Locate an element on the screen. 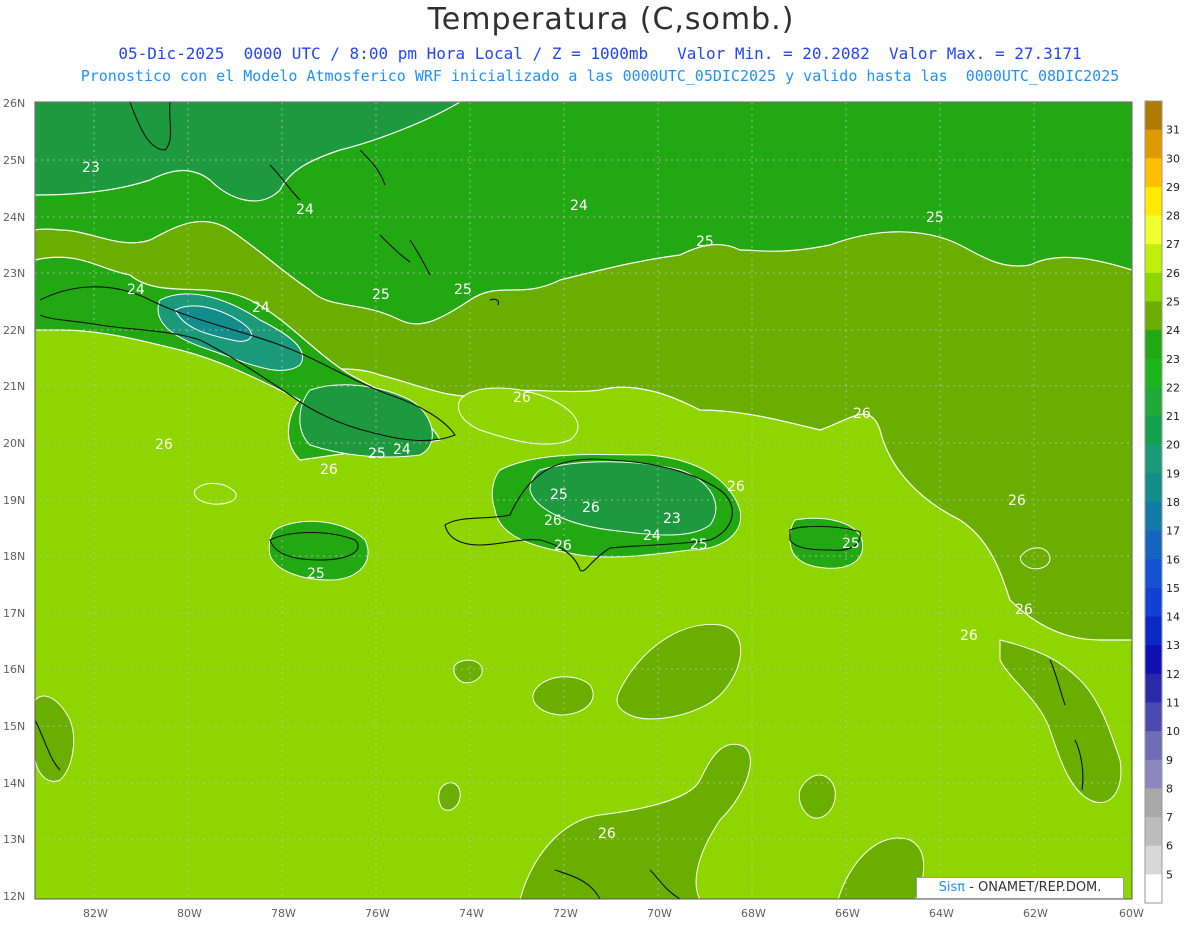 The height and width of the screenshot is (927, 1200). lon-label: 82W is located at coordinates (95, 913).